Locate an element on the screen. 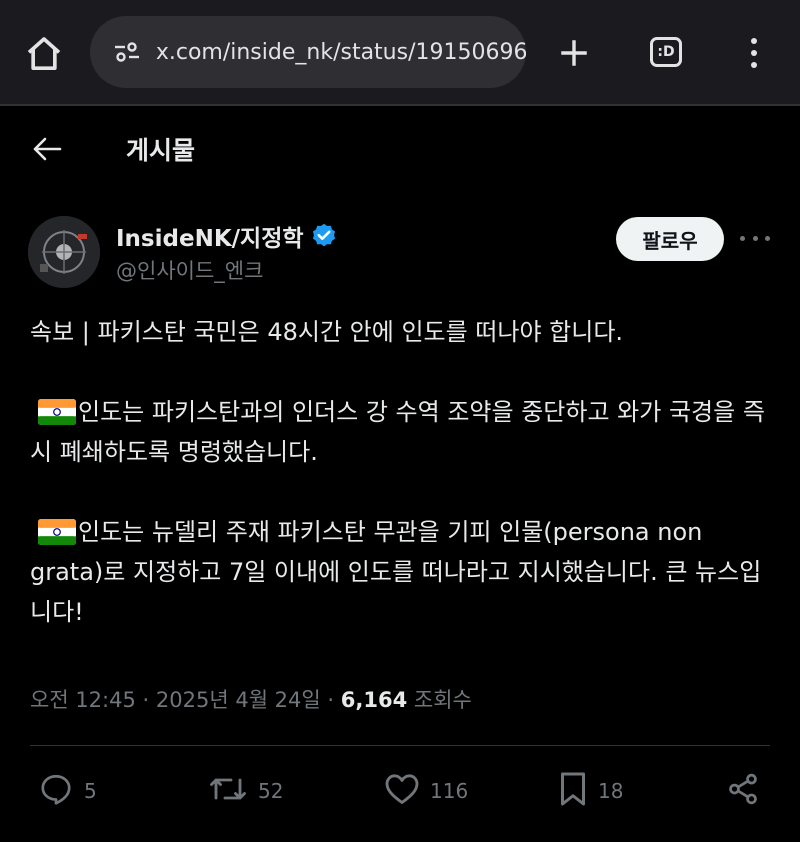 This screenshot has width=800, height=842. views-label: 조회수 is located at coordinates (442, 700).